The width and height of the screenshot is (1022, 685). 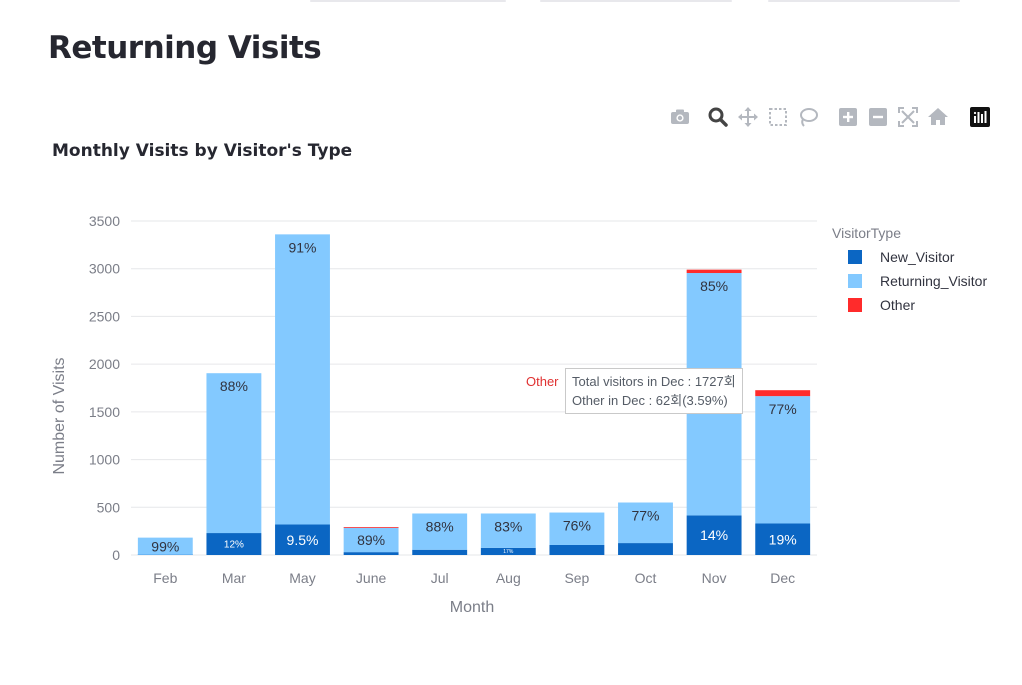 I want to click on top-tab-strip, so click(x=511, y=2).